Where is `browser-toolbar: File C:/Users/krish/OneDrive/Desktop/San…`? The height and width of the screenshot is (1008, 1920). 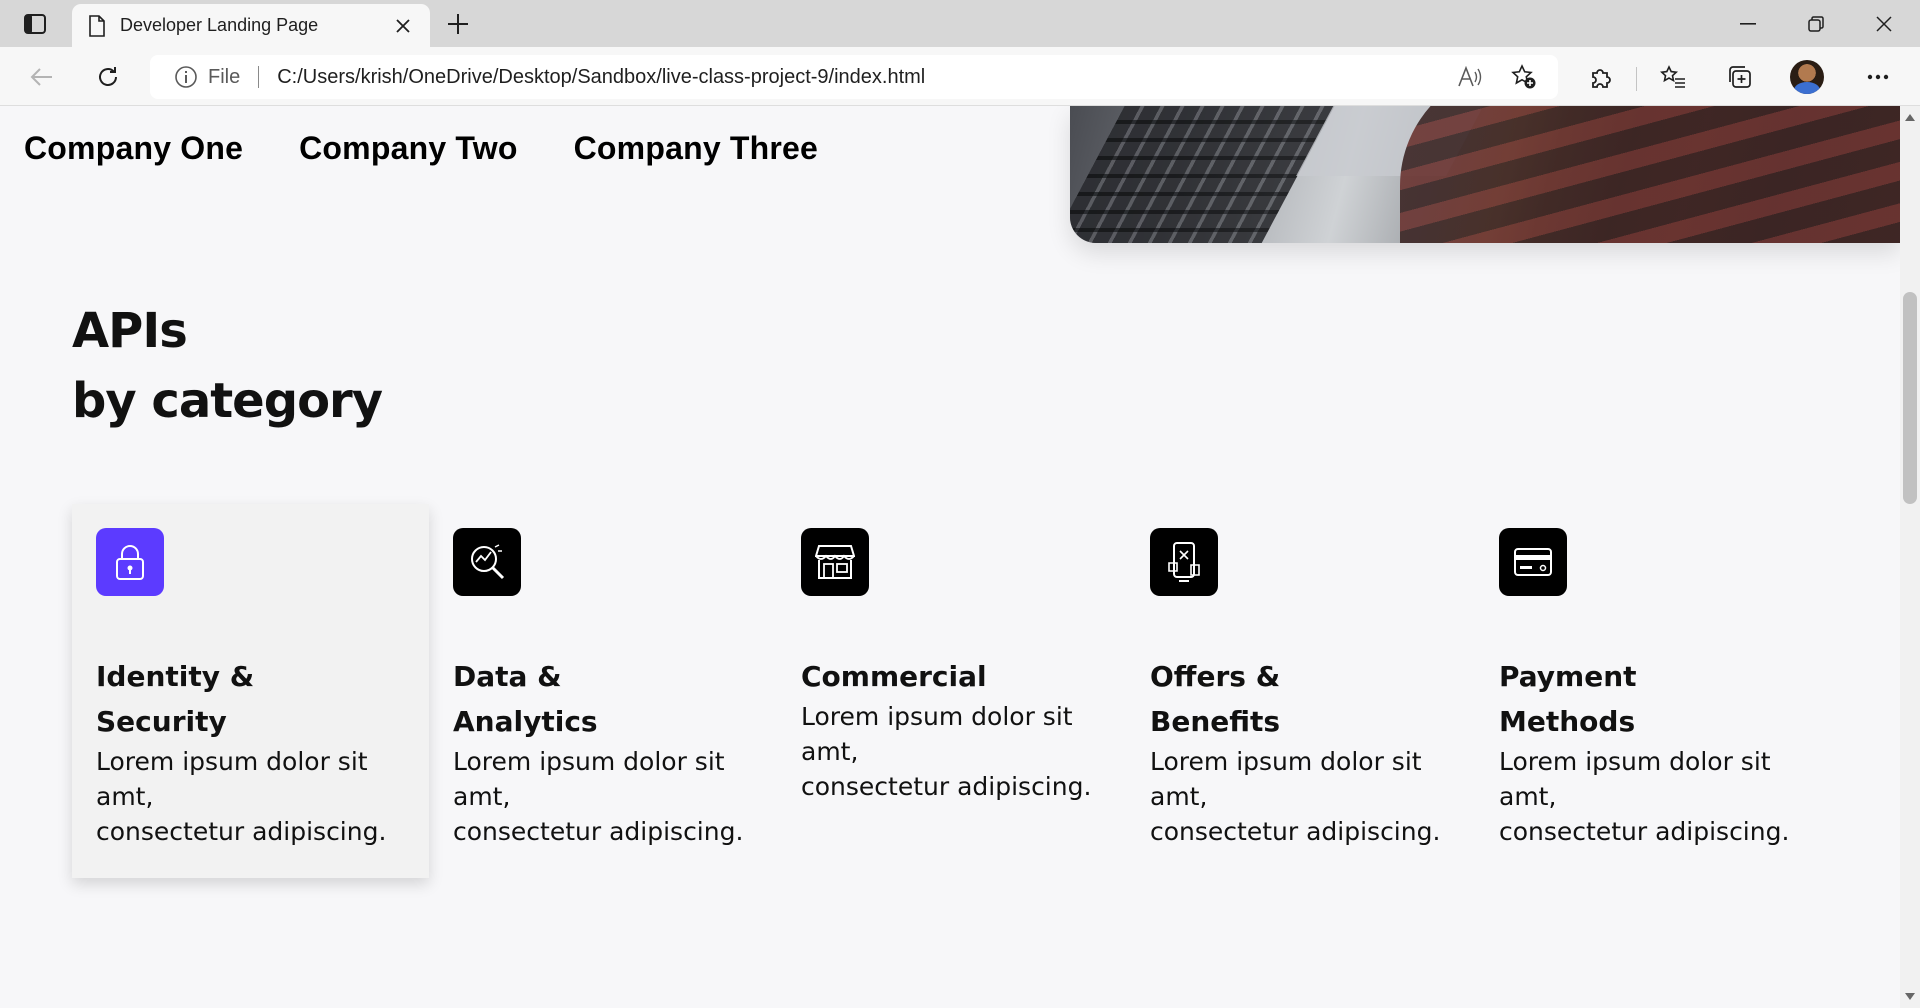 browser-toolbar: File C:/Users/krish/OneDrive/Desktop/San… is located at coordinates (960, 76).